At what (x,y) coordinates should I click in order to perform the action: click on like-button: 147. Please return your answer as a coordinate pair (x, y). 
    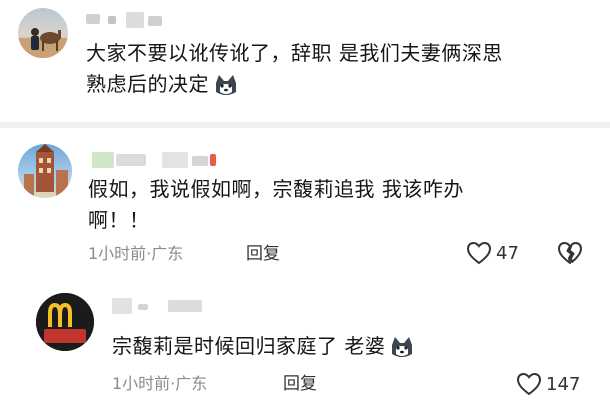
    Looking at the image, I should click on (548, 384).